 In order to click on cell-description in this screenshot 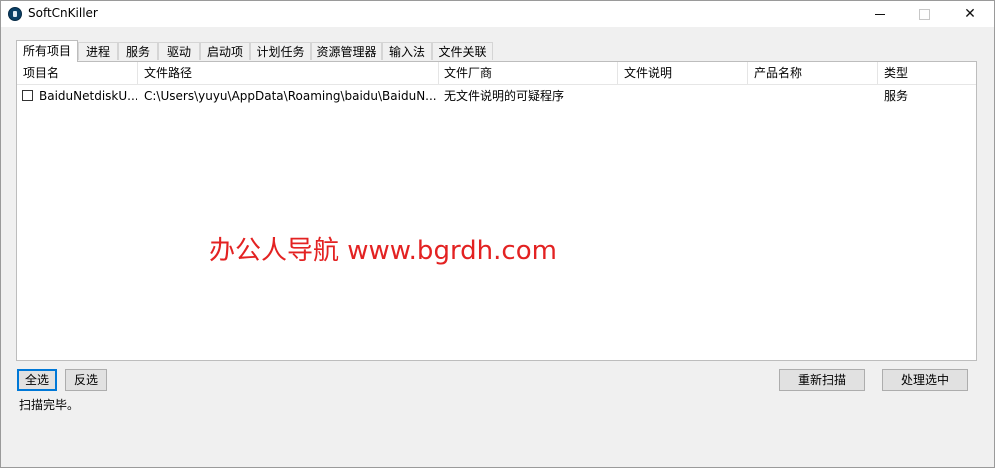, I will do `click(683, 96)`.